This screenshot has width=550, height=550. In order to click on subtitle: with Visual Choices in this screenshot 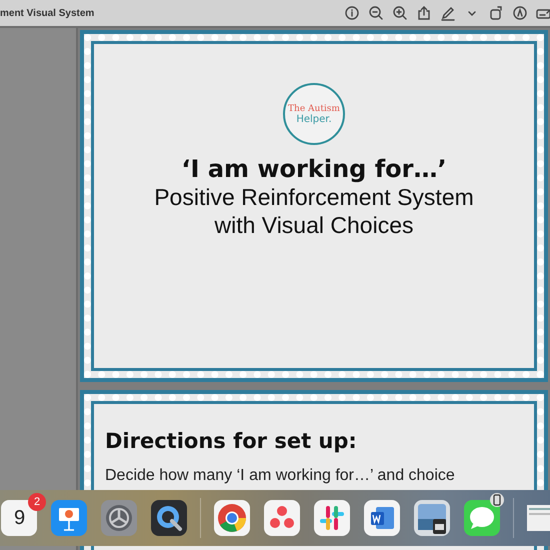, I will do `click(314, 225)`.